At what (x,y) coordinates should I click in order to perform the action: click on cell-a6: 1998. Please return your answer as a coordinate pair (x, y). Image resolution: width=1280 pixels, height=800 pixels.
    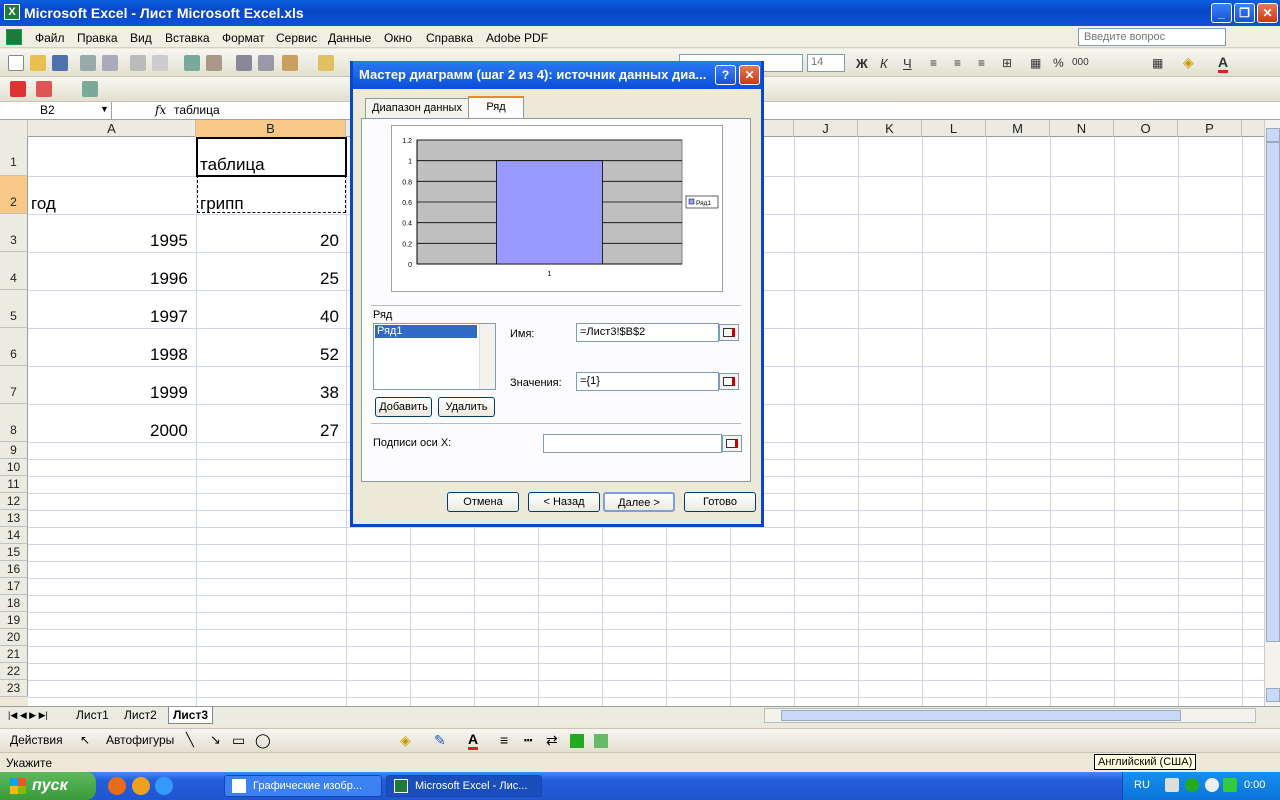
    Looking at the image, I should click on (169, 355).